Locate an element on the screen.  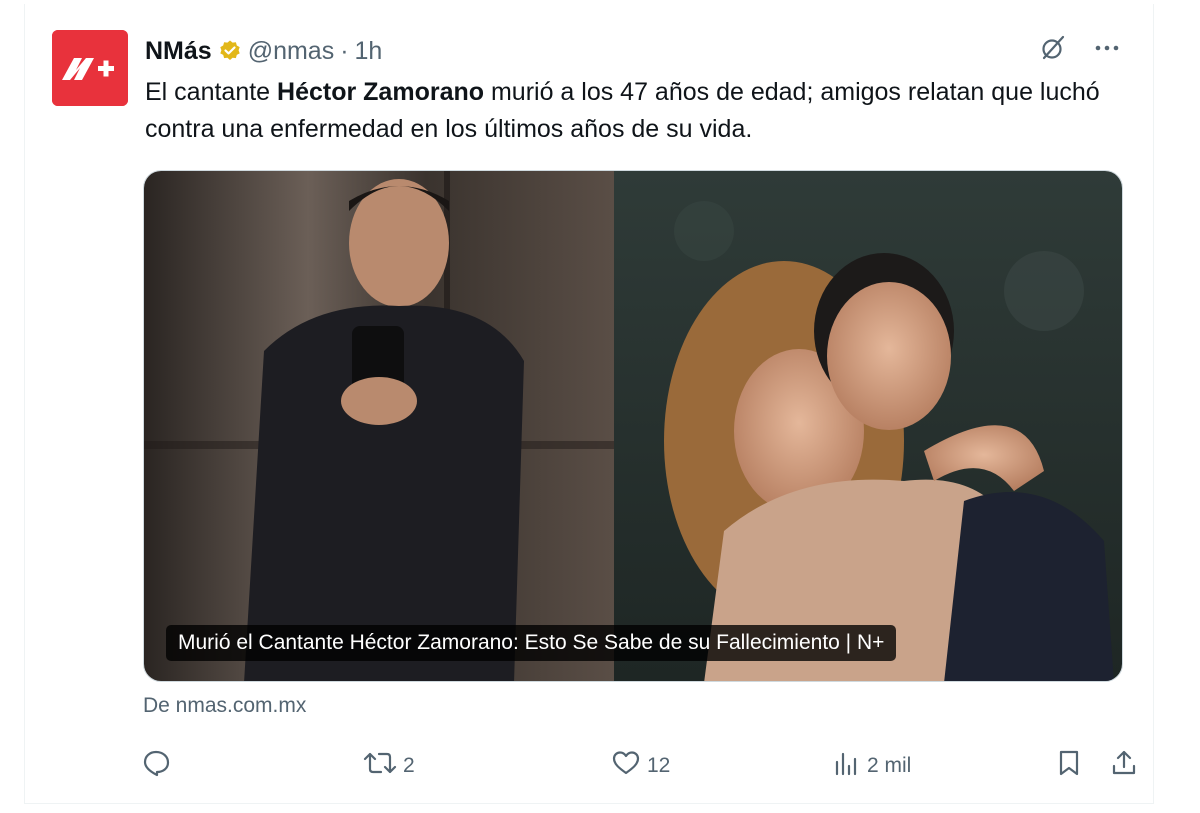
bookmark-button is located at coordinates (1069, 766).